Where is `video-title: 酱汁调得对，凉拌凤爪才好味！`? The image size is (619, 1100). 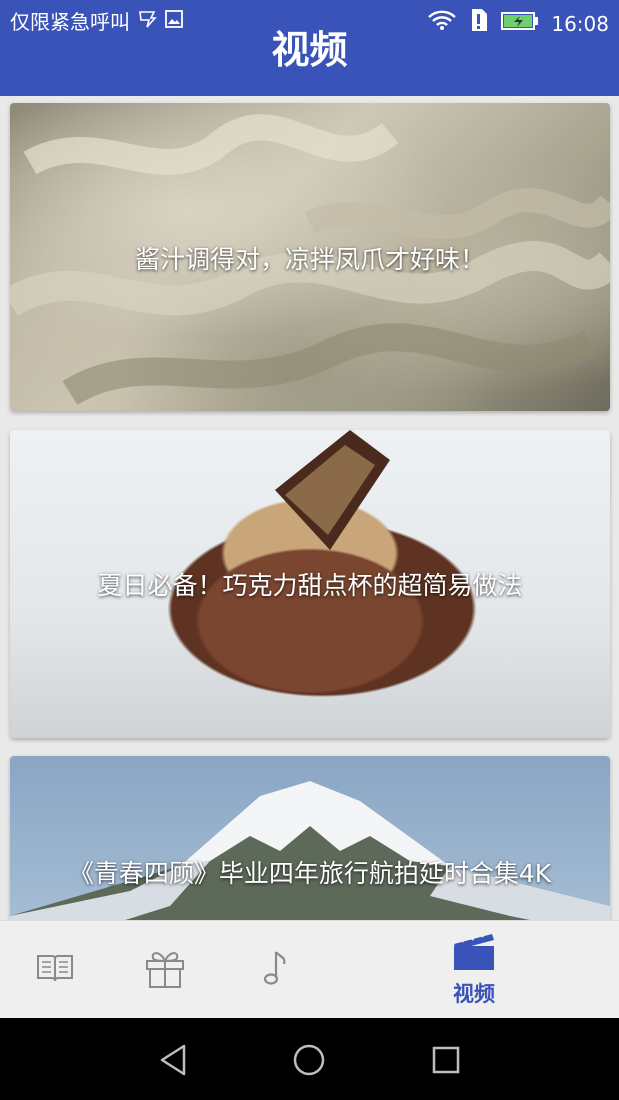
video-title: 酱汁调得对，凉拌凤爪才好味！ is located at coordinates (309, 259).